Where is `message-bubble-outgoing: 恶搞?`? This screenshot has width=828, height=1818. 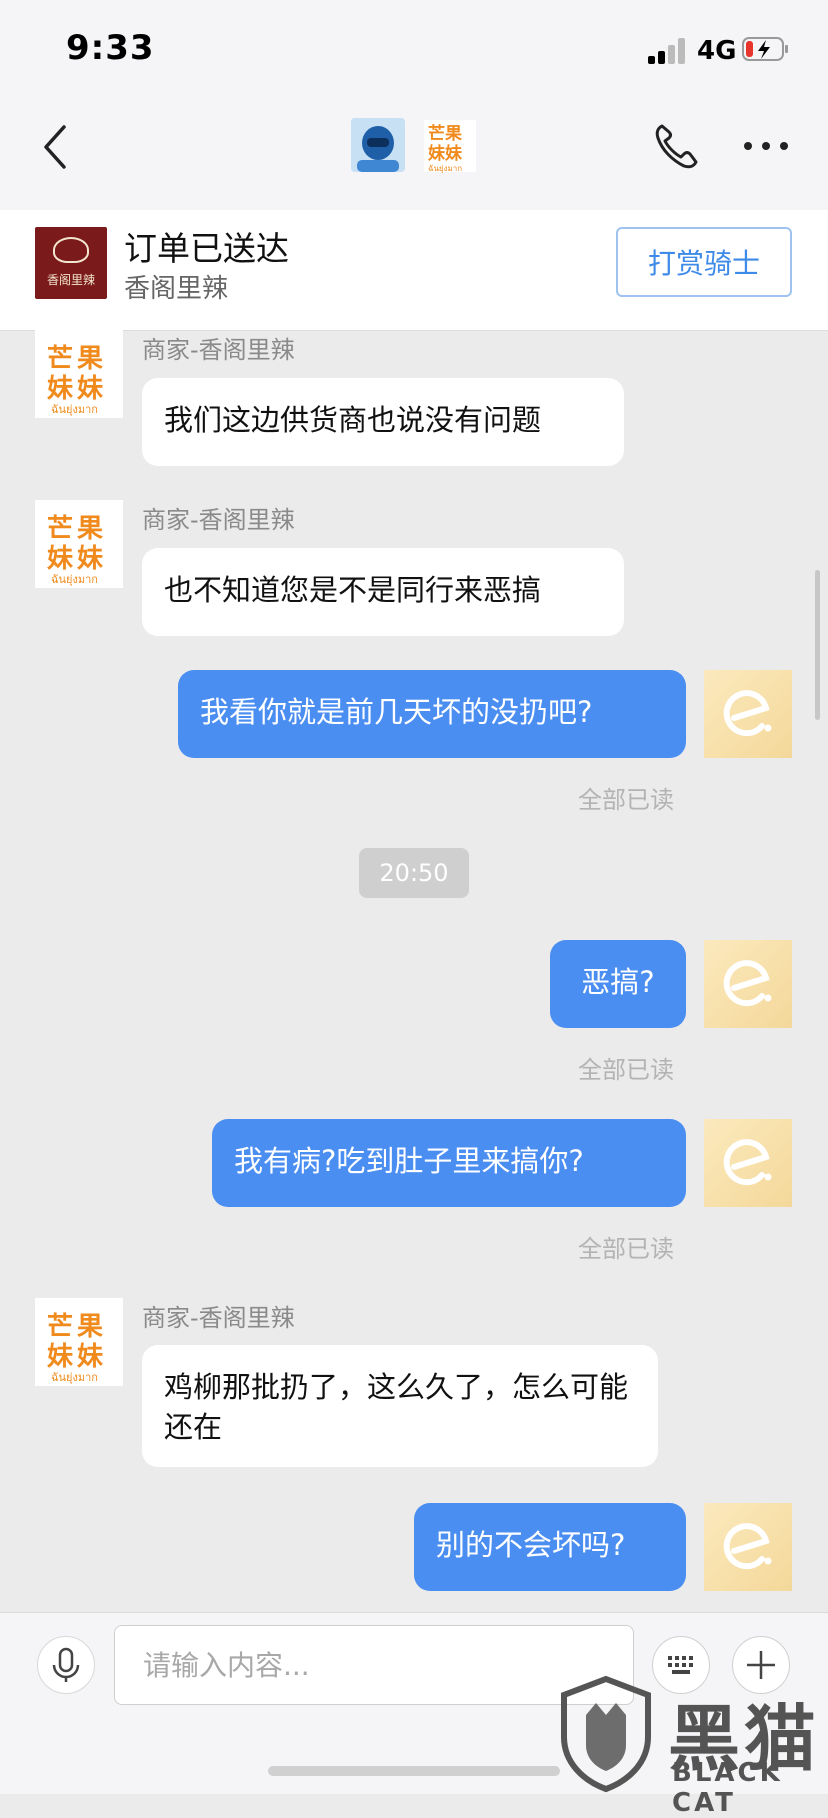
message-bubble-outgoing: 恶搞? is located at coordinates (618, 984).